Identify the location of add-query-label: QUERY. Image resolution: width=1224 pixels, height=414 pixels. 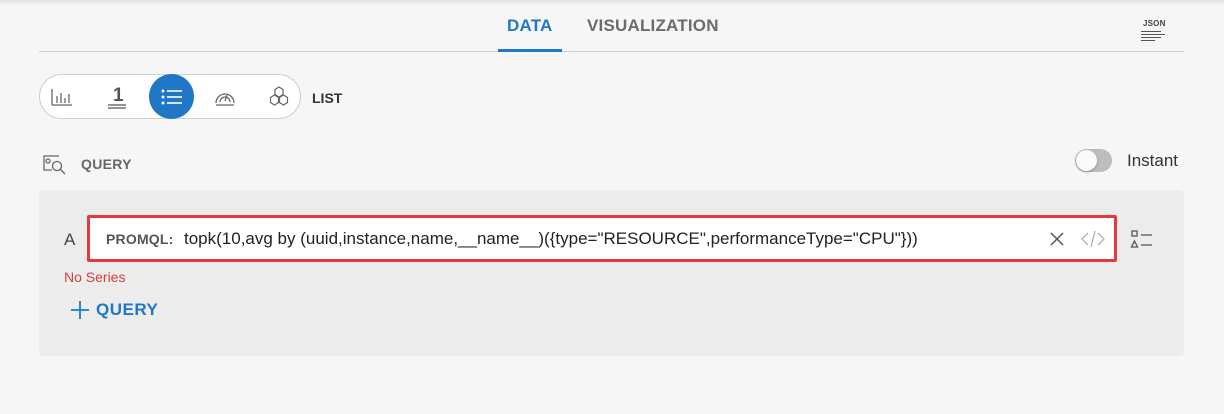
(127, 309).